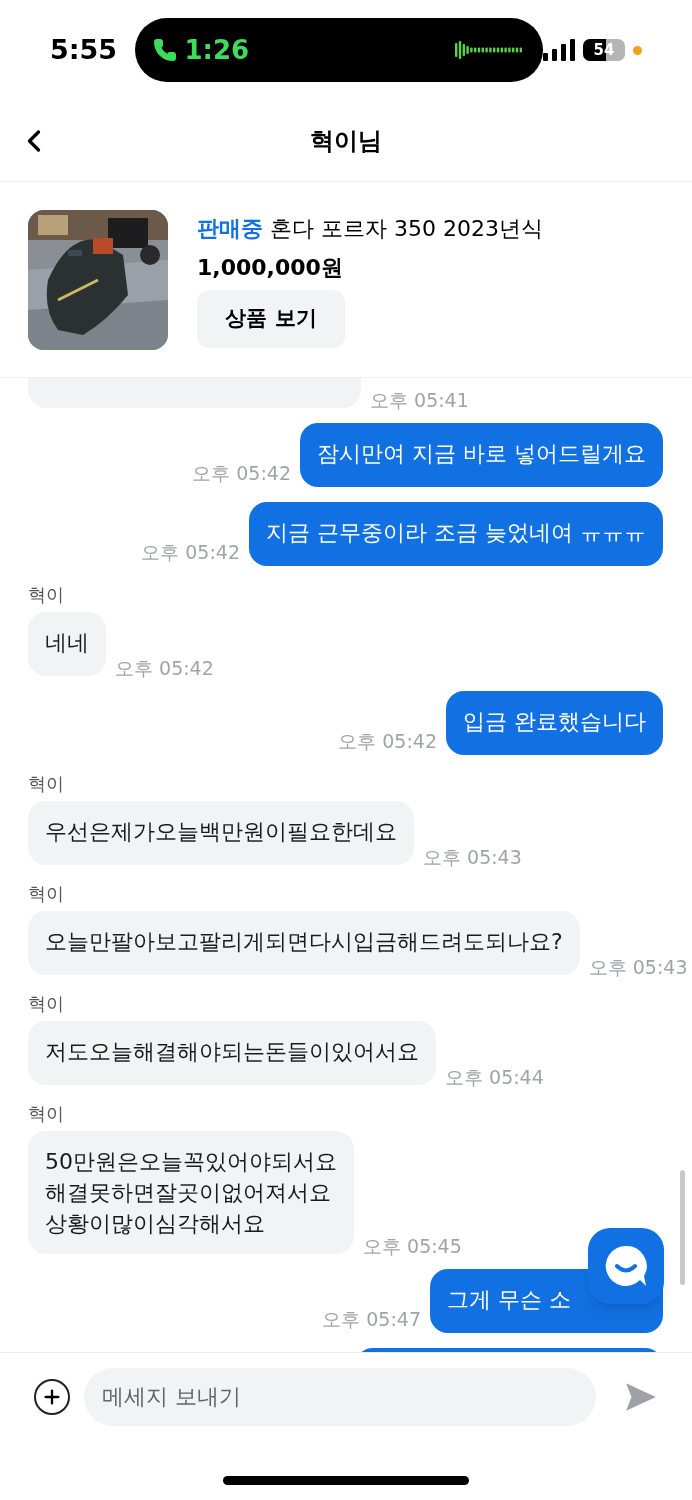  Describe the element at coordinates (304, 943) in the screenshot. I see `message-bubble: 오늘만팔아보고팔리게되면다시입금해드려도되나요?` at that location.